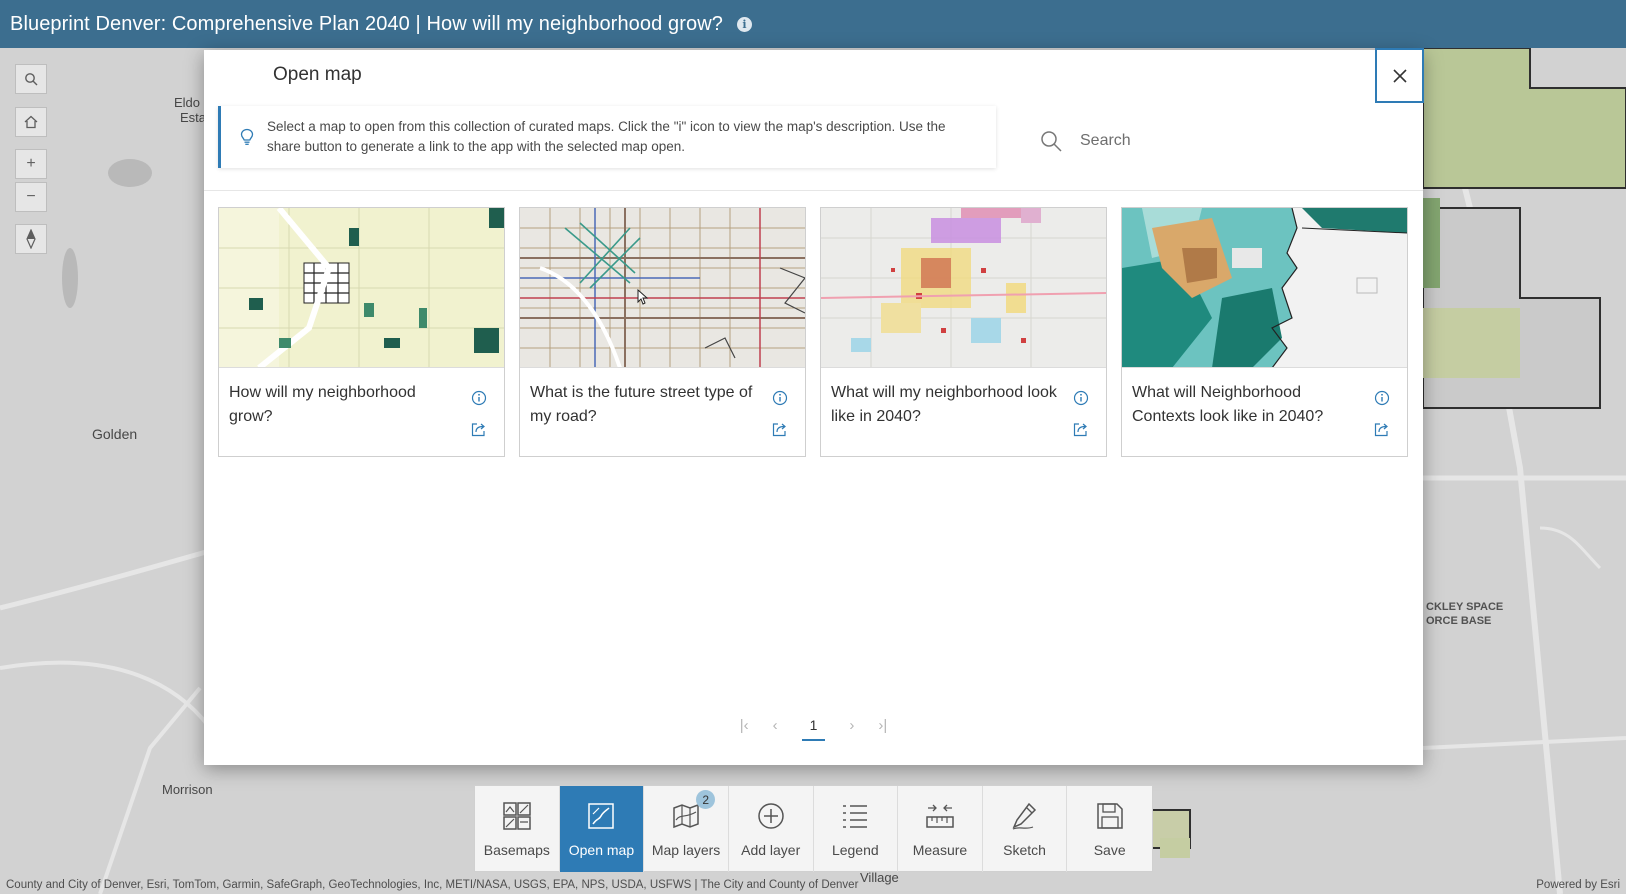 Image resolution: width=1626 pixels, height=894 pixels. Describe the element at coordinates (1578, 885) in the screenshot. I see `powered-by-esri: Powered by Esri` at that location.